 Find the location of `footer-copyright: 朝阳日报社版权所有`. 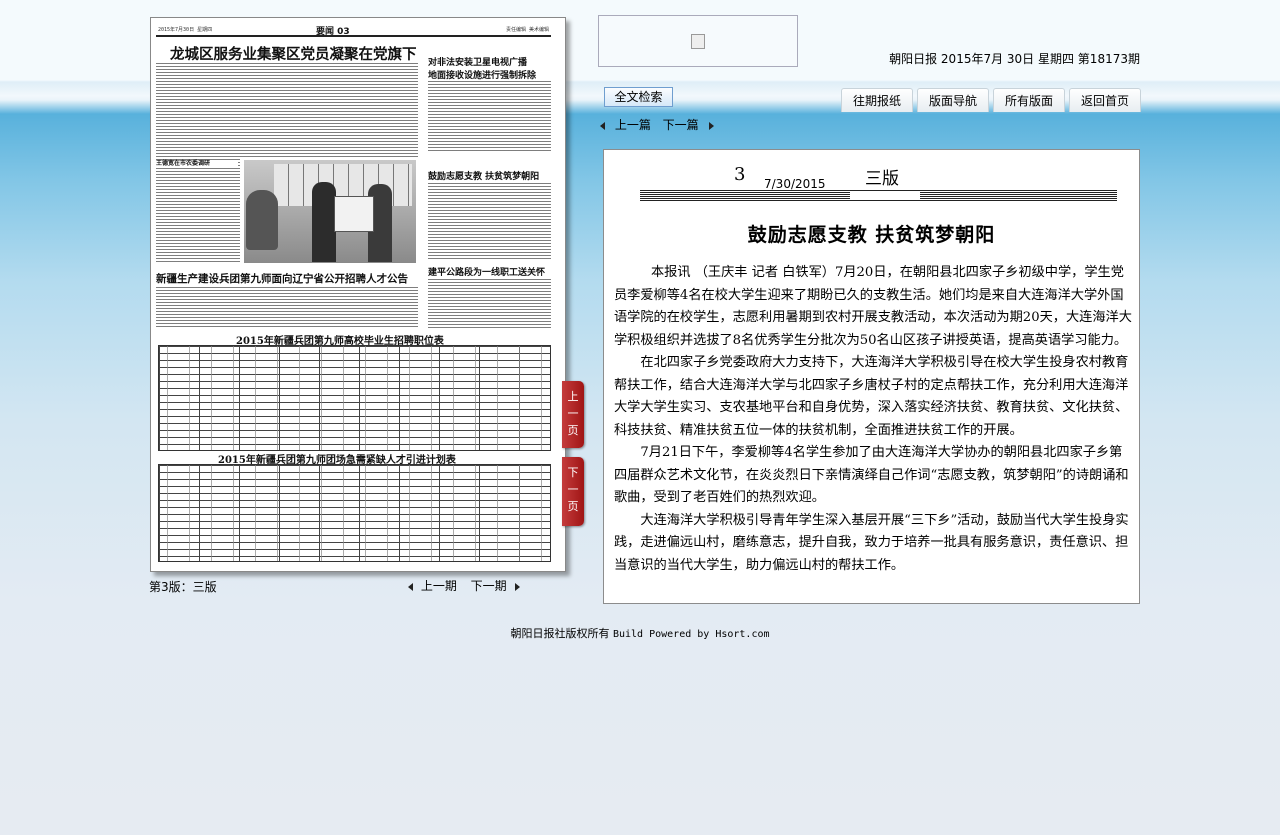

footer-copyright: 朝阳日报社版权所有 is located at coordinates (560, 633).